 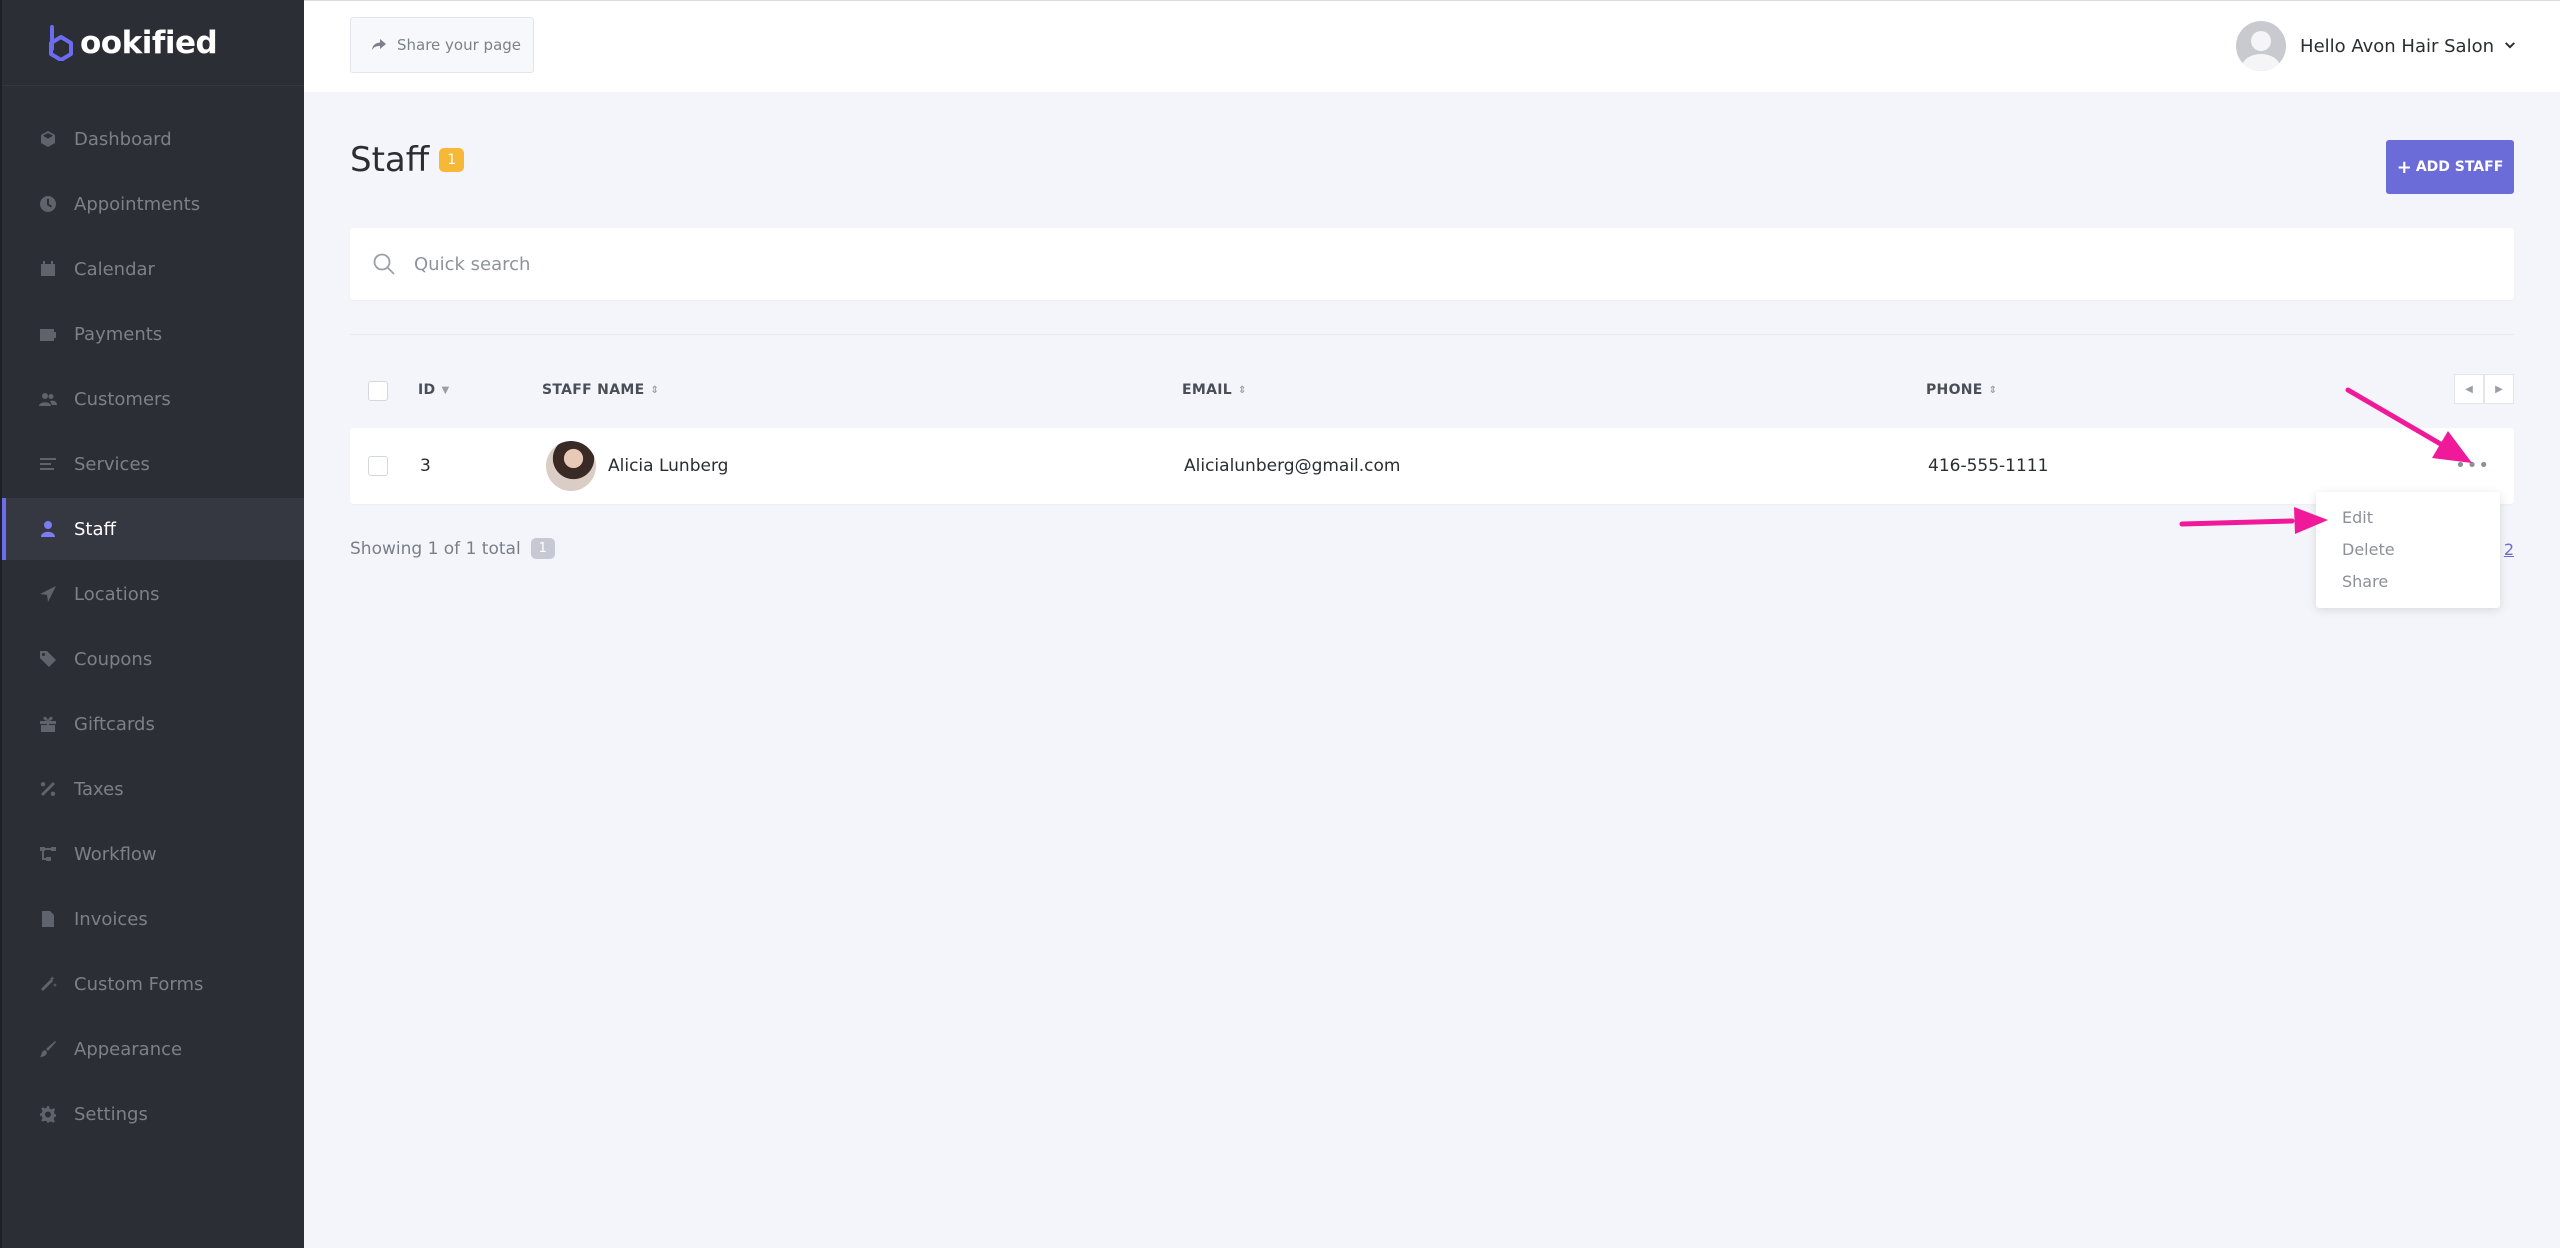 I want to click on column-header-phone-label: PHONE, so click(x=1954, y=390).